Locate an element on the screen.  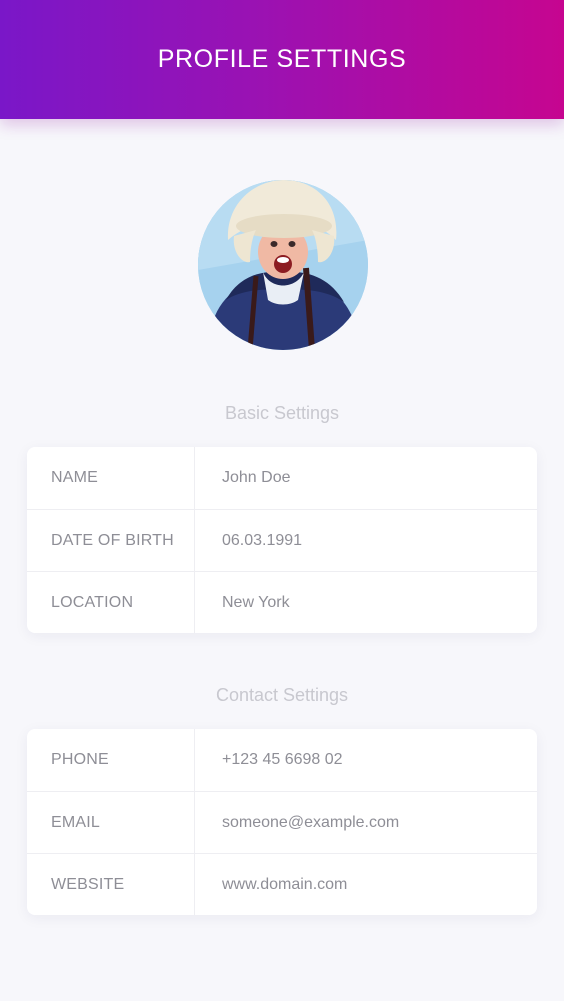
phone-value: +123 45 6698 02 is located at coordinates (366, 760).